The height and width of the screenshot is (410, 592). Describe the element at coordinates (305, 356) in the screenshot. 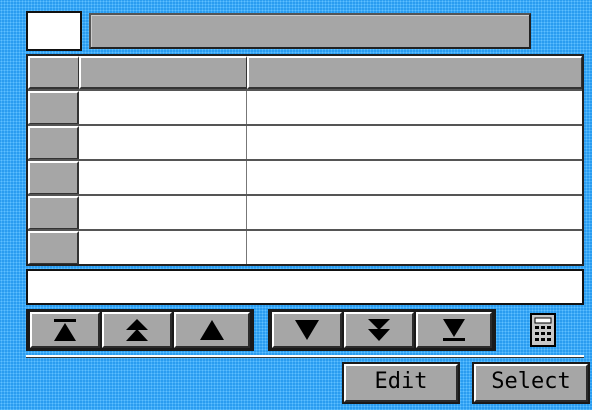

I see `separator-line` at that location.